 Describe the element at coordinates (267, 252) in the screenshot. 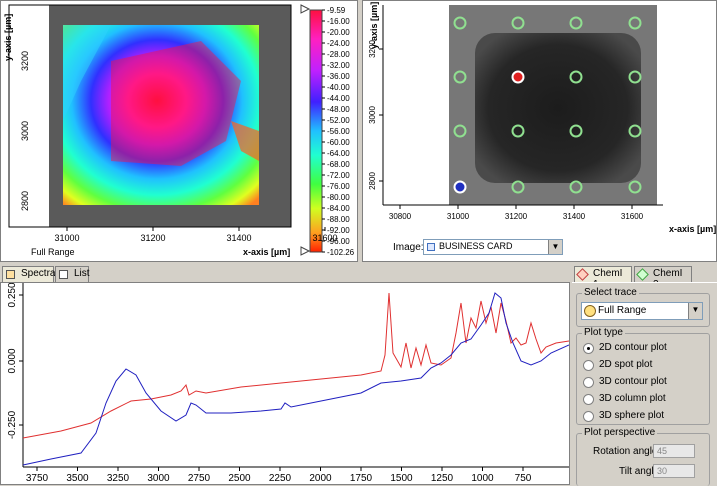

I see `contour-x-axis-label: x-axis [µm]` at that location.